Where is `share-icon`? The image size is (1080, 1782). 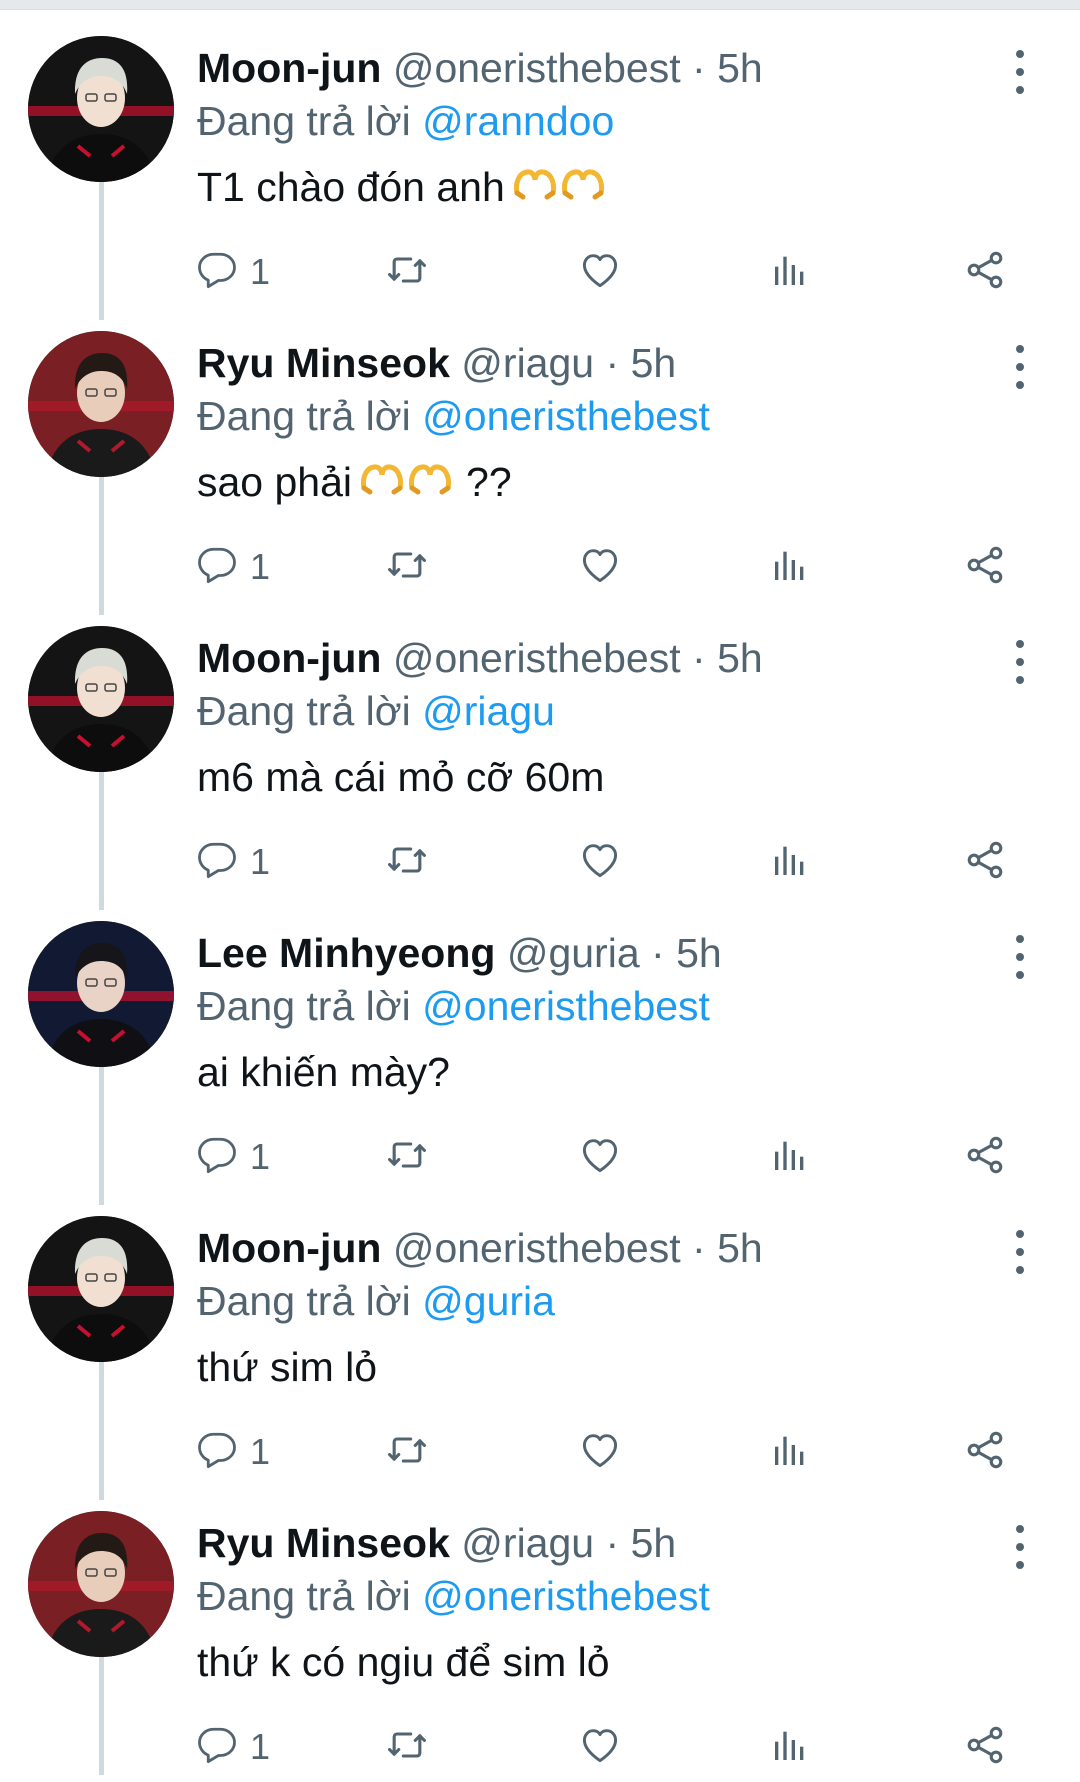
share-icon is located at coordinates (985, 1157).